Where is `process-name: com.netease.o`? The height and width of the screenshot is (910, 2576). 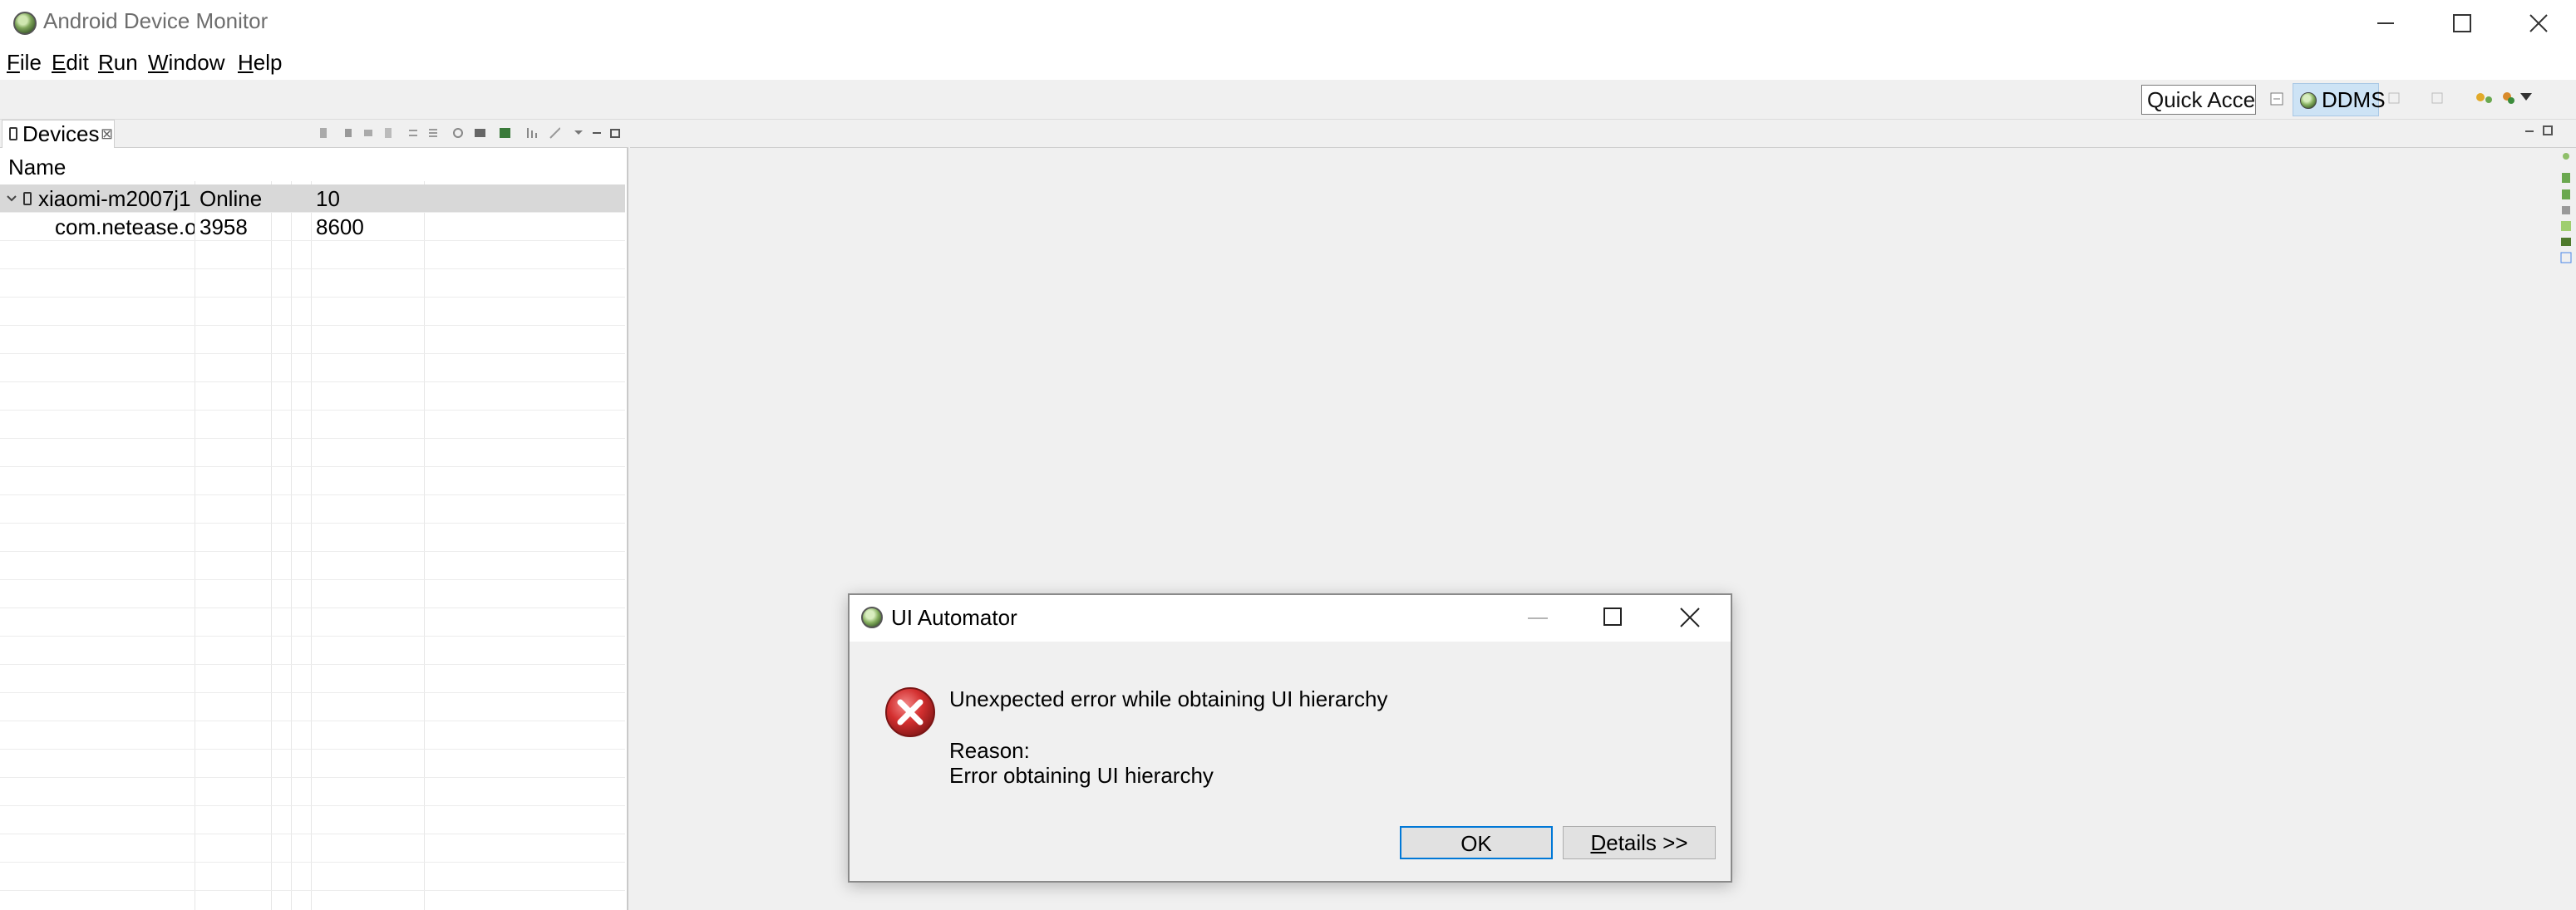
process-name: com.netease.o is located at coordinates (125, 226).